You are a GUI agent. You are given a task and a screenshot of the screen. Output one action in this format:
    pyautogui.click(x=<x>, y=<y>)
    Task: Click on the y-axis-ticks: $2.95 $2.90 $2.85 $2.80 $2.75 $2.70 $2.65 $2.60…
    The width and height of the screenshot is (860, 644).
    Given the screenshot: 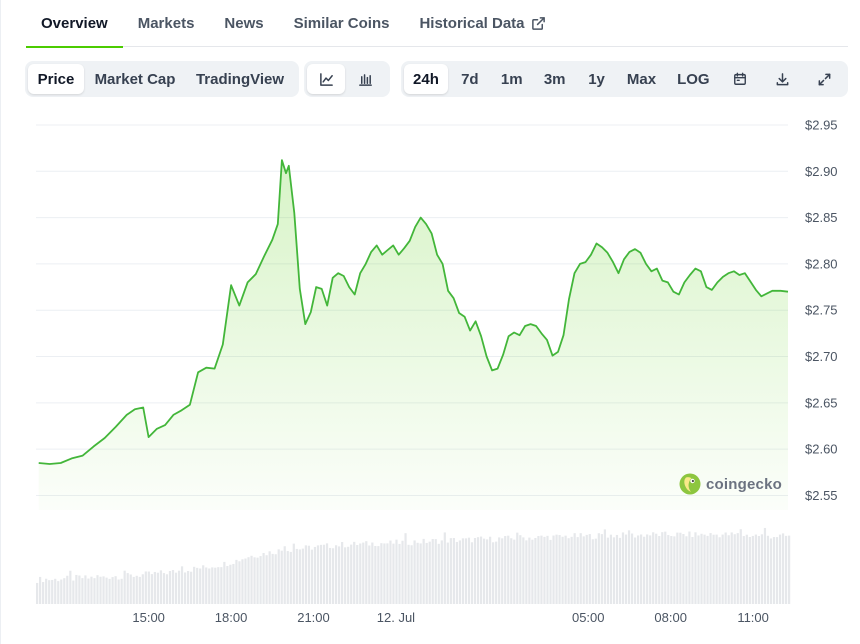 What is the action you would take?
    pyautogui.click(x=821, y=310)
    